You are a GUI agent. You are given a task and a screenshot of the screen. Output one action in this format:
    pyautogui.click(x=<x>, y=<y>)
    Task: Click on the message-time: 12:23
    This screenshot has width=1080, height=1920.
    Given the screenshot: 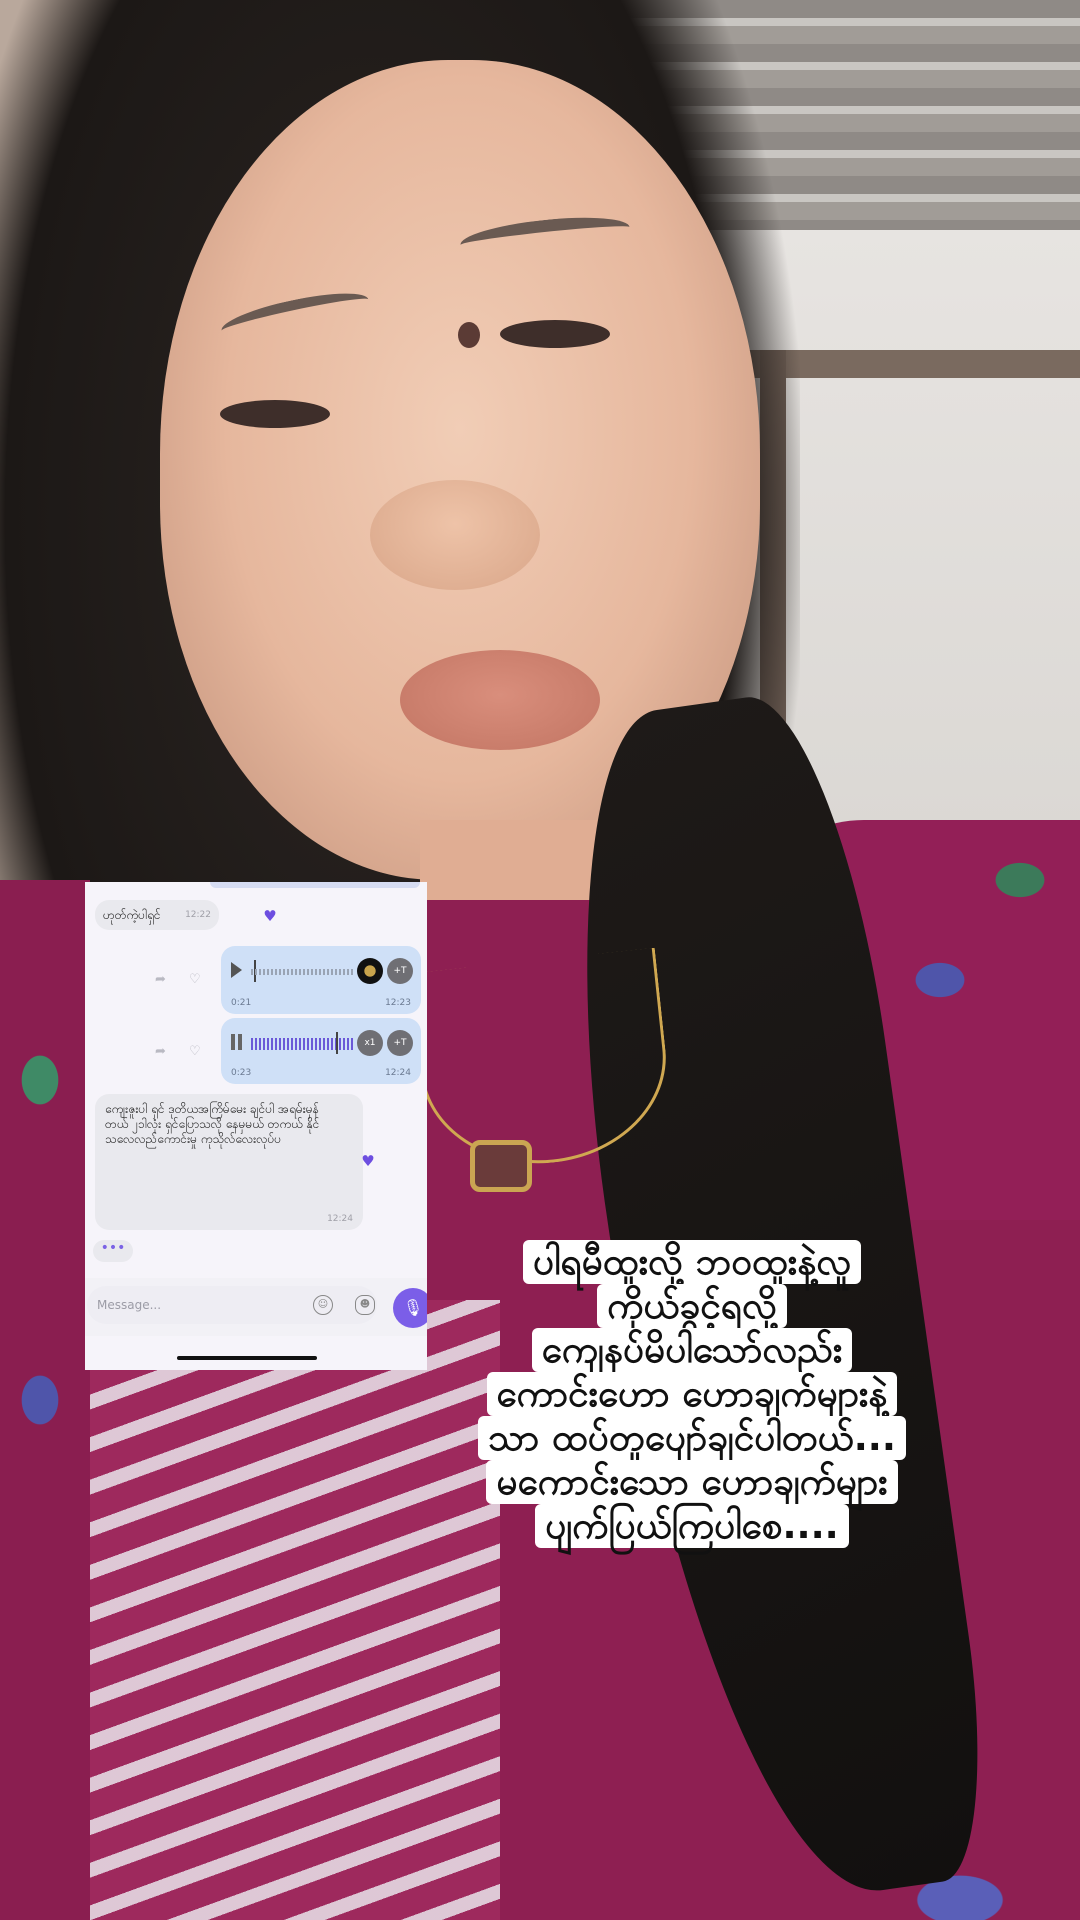 What is the action you would take?
    pyautogui.click(x=398, y=1003)
    